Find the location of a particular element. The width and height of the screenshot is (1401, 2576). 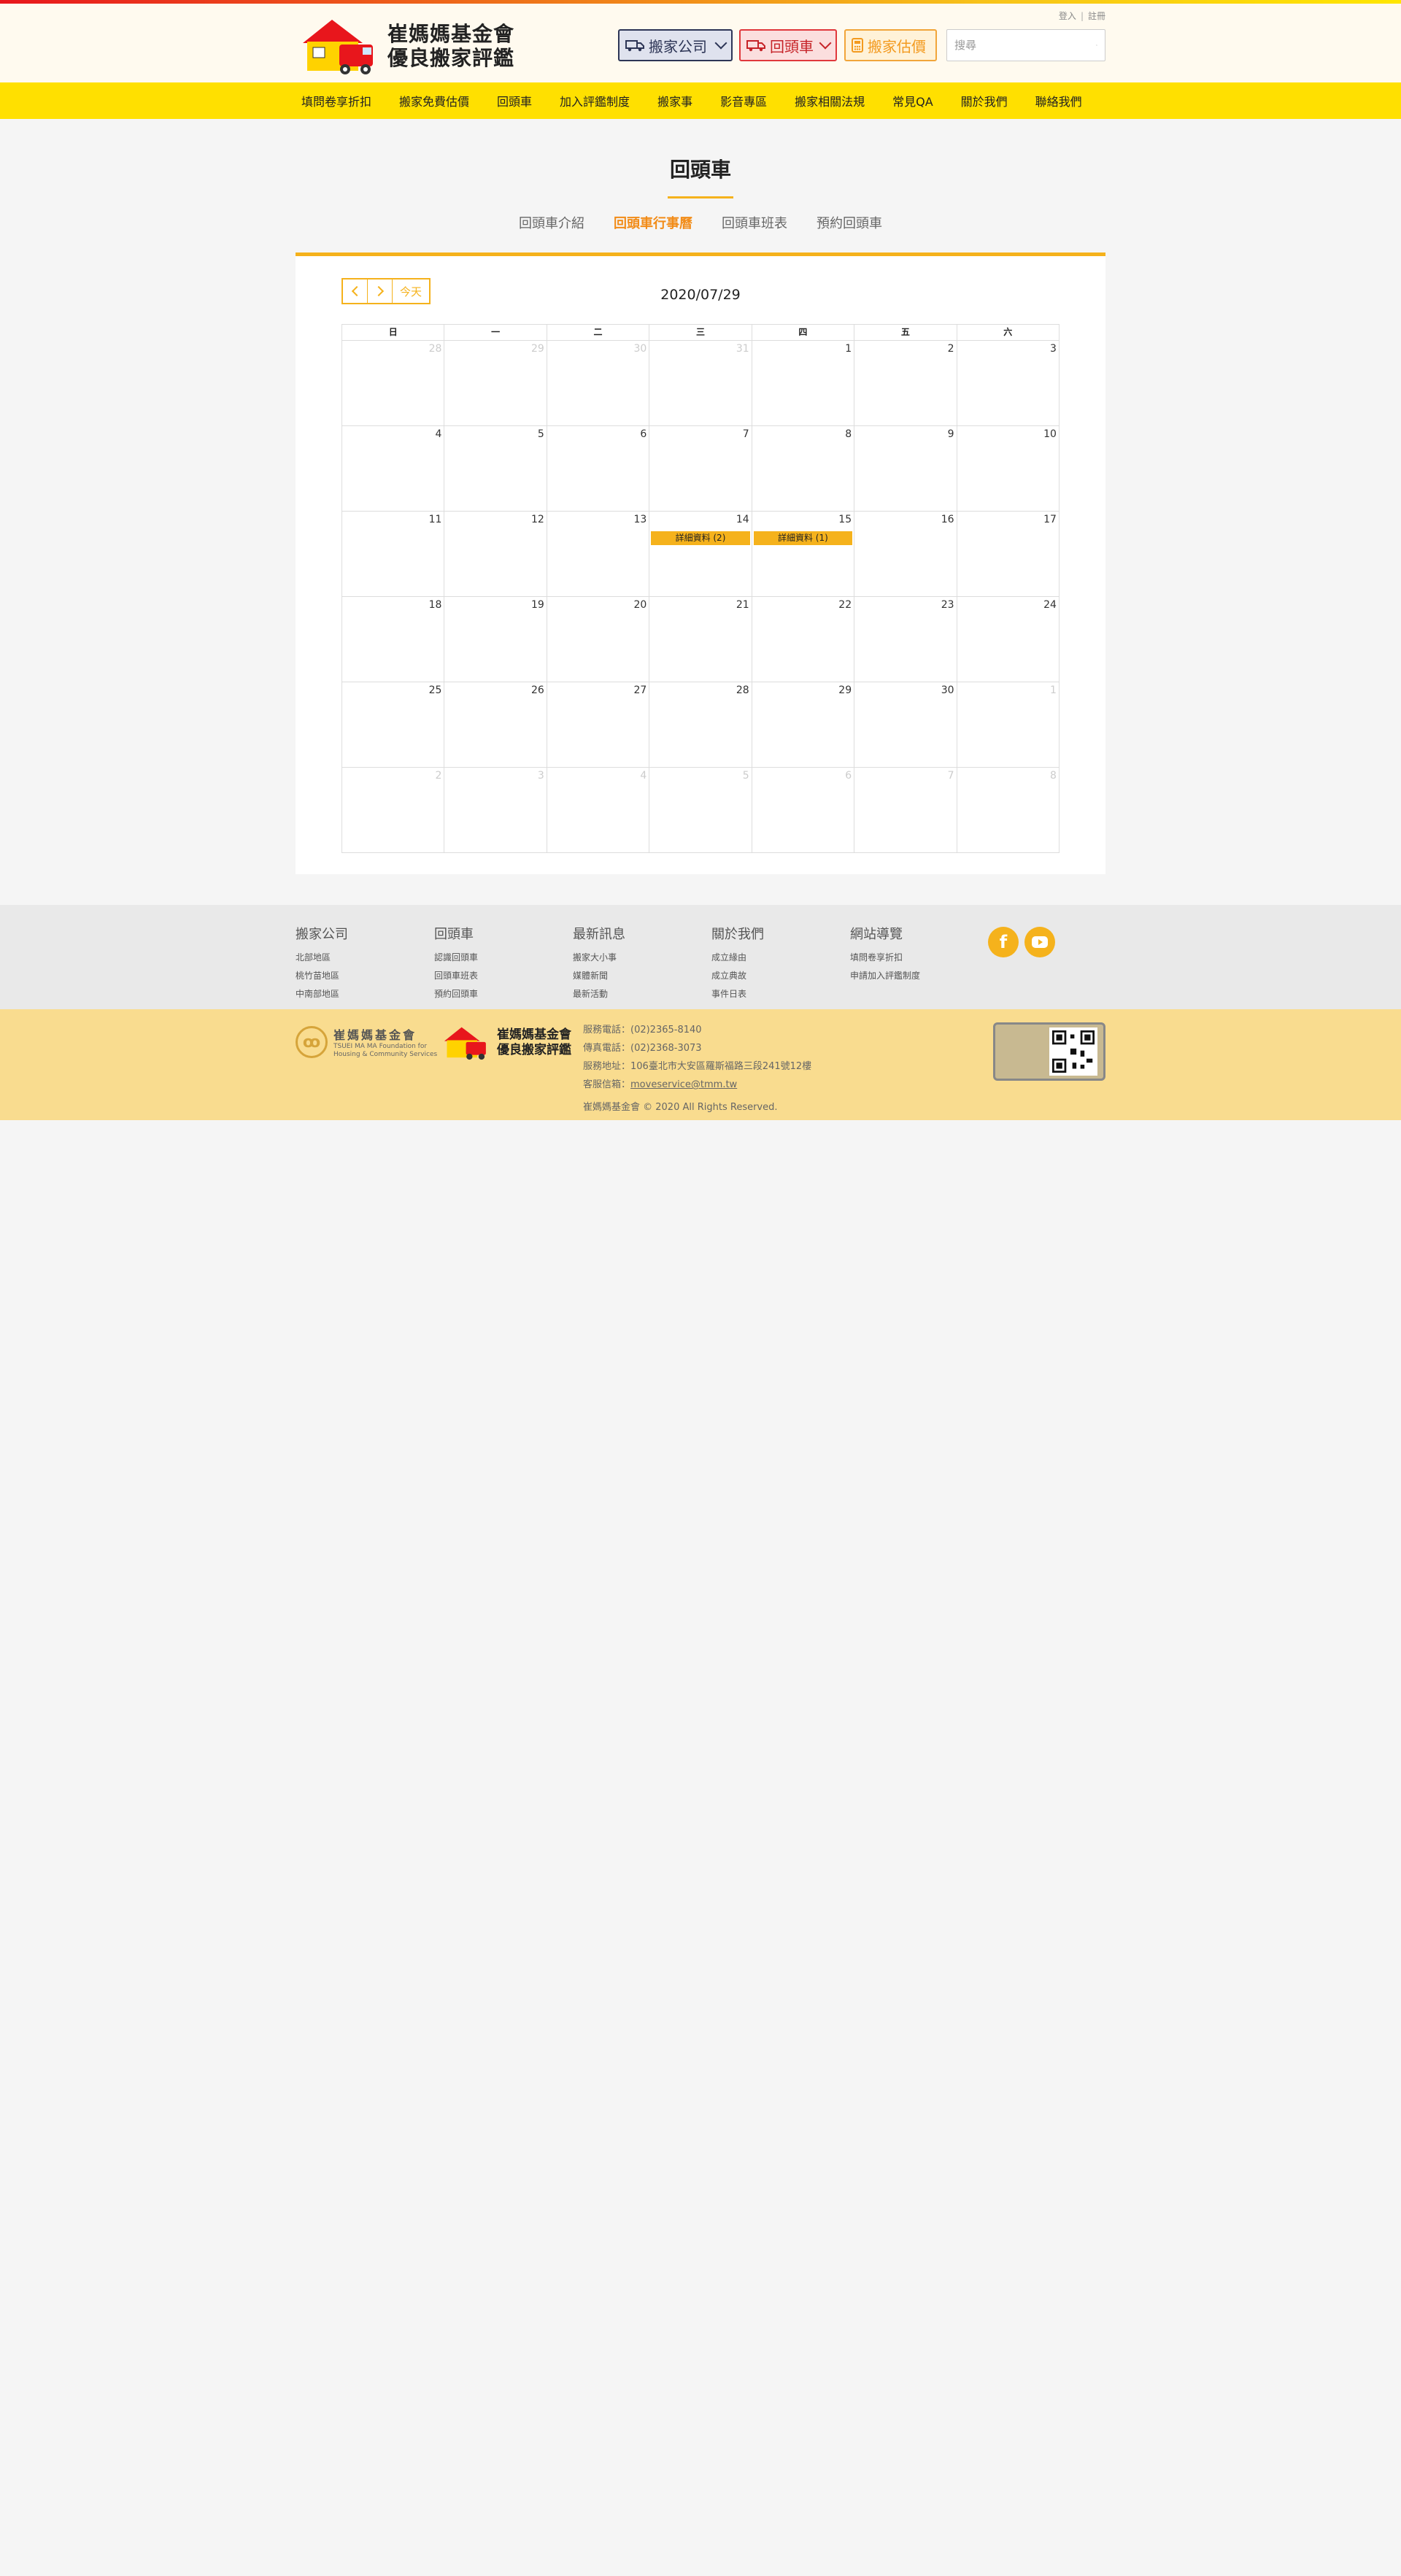

email-link: moveservice@tmm.tw is located at coordinates (683, 1084).